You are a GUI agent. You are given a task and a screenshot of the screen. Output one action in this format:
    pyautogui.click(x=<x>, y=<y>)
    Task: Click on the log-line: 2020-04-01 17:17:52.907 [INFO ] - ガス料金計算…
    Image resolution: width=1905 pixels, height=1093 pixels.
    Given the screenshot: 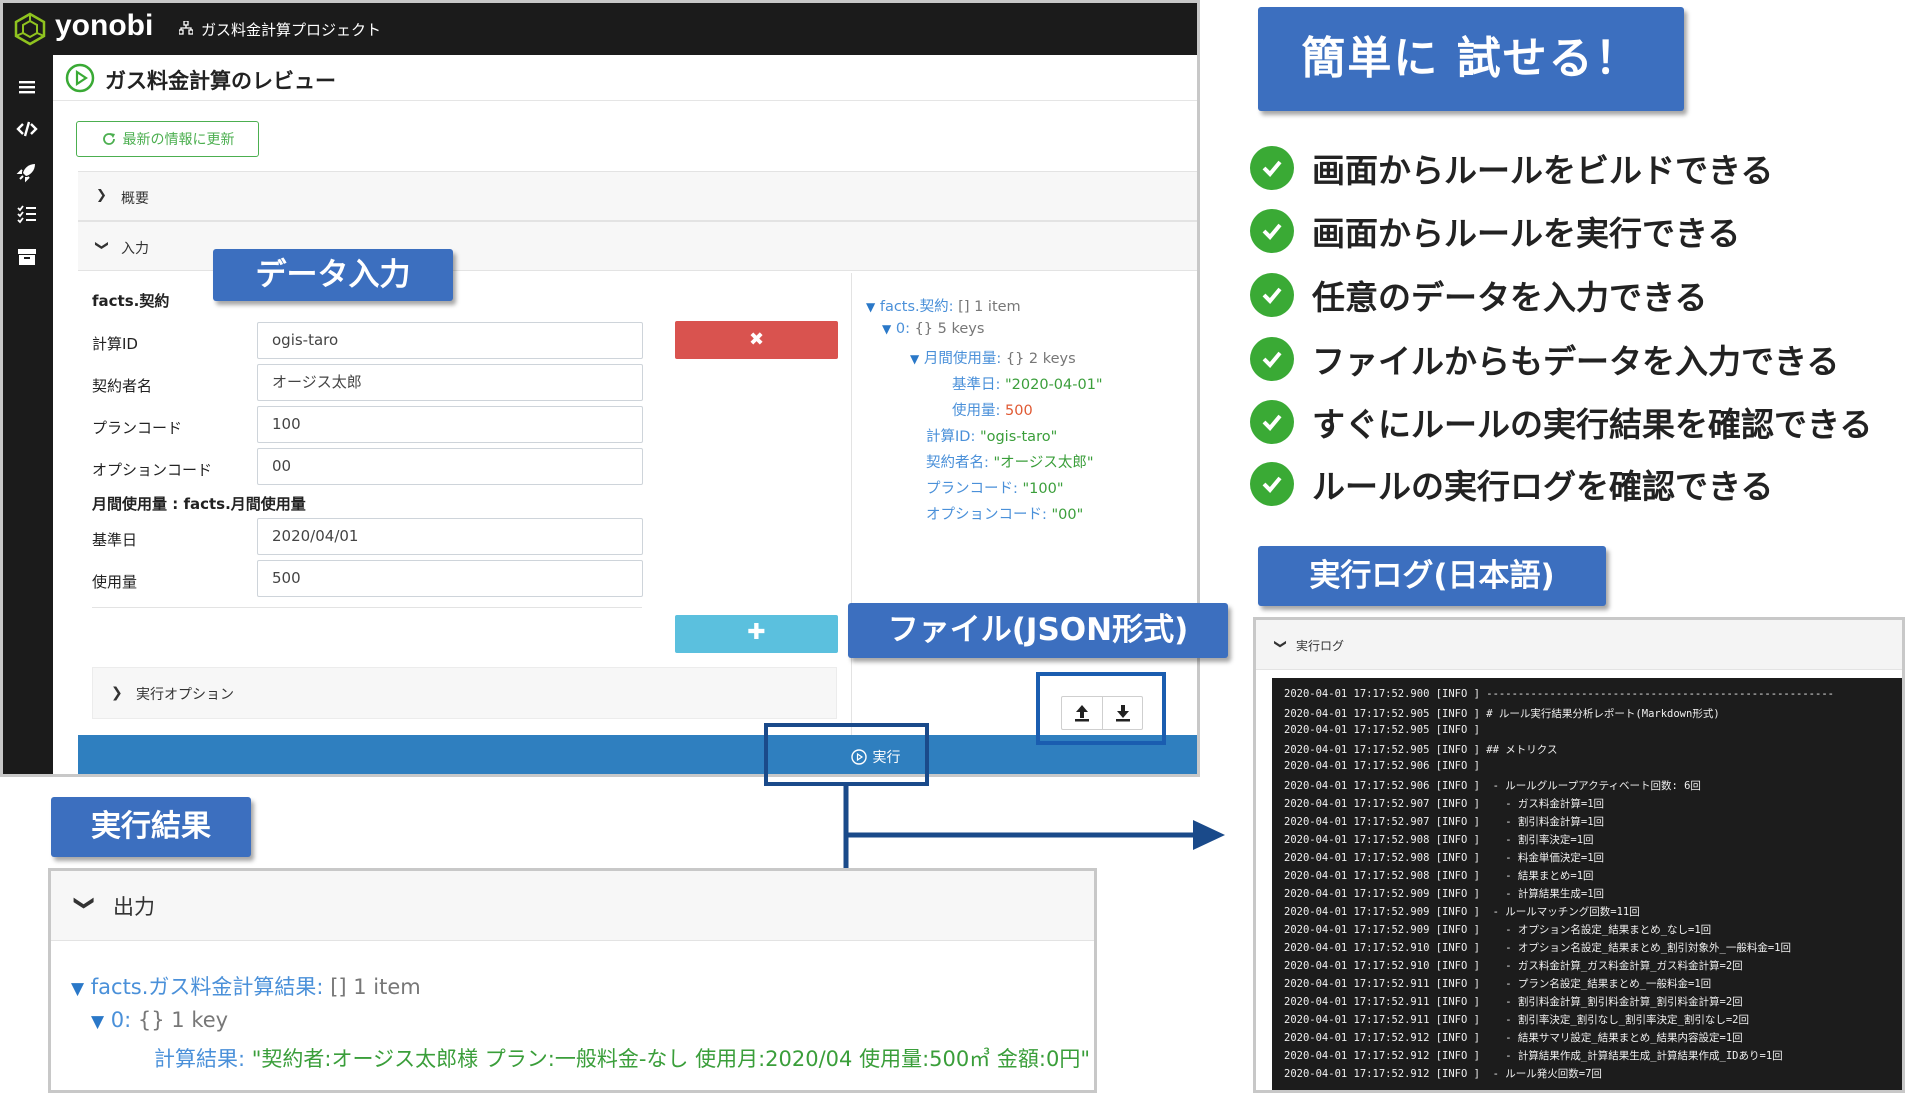 What is the action you would take?
    pyautogui.click(x=1444, y=804)
    